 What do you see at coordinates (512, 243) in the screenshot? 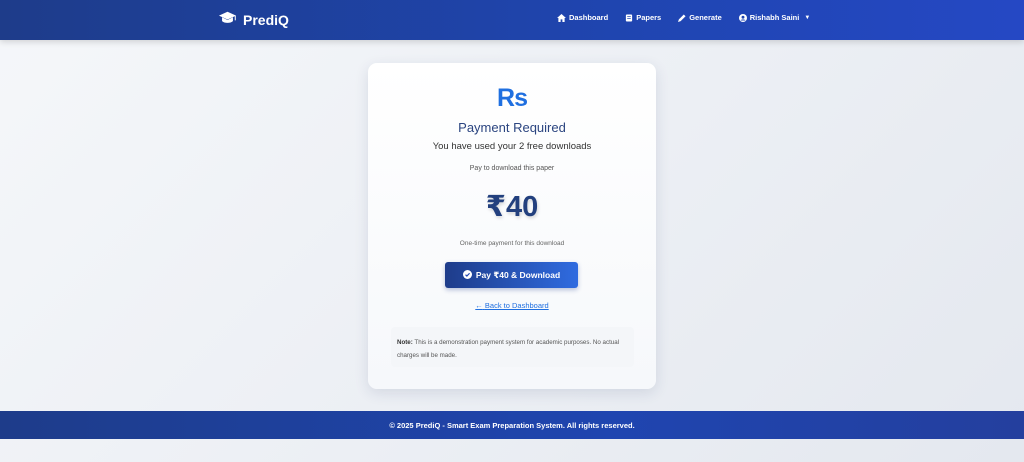
I see `price-note: One-time payment for this download` at bounding box center [512, 243].